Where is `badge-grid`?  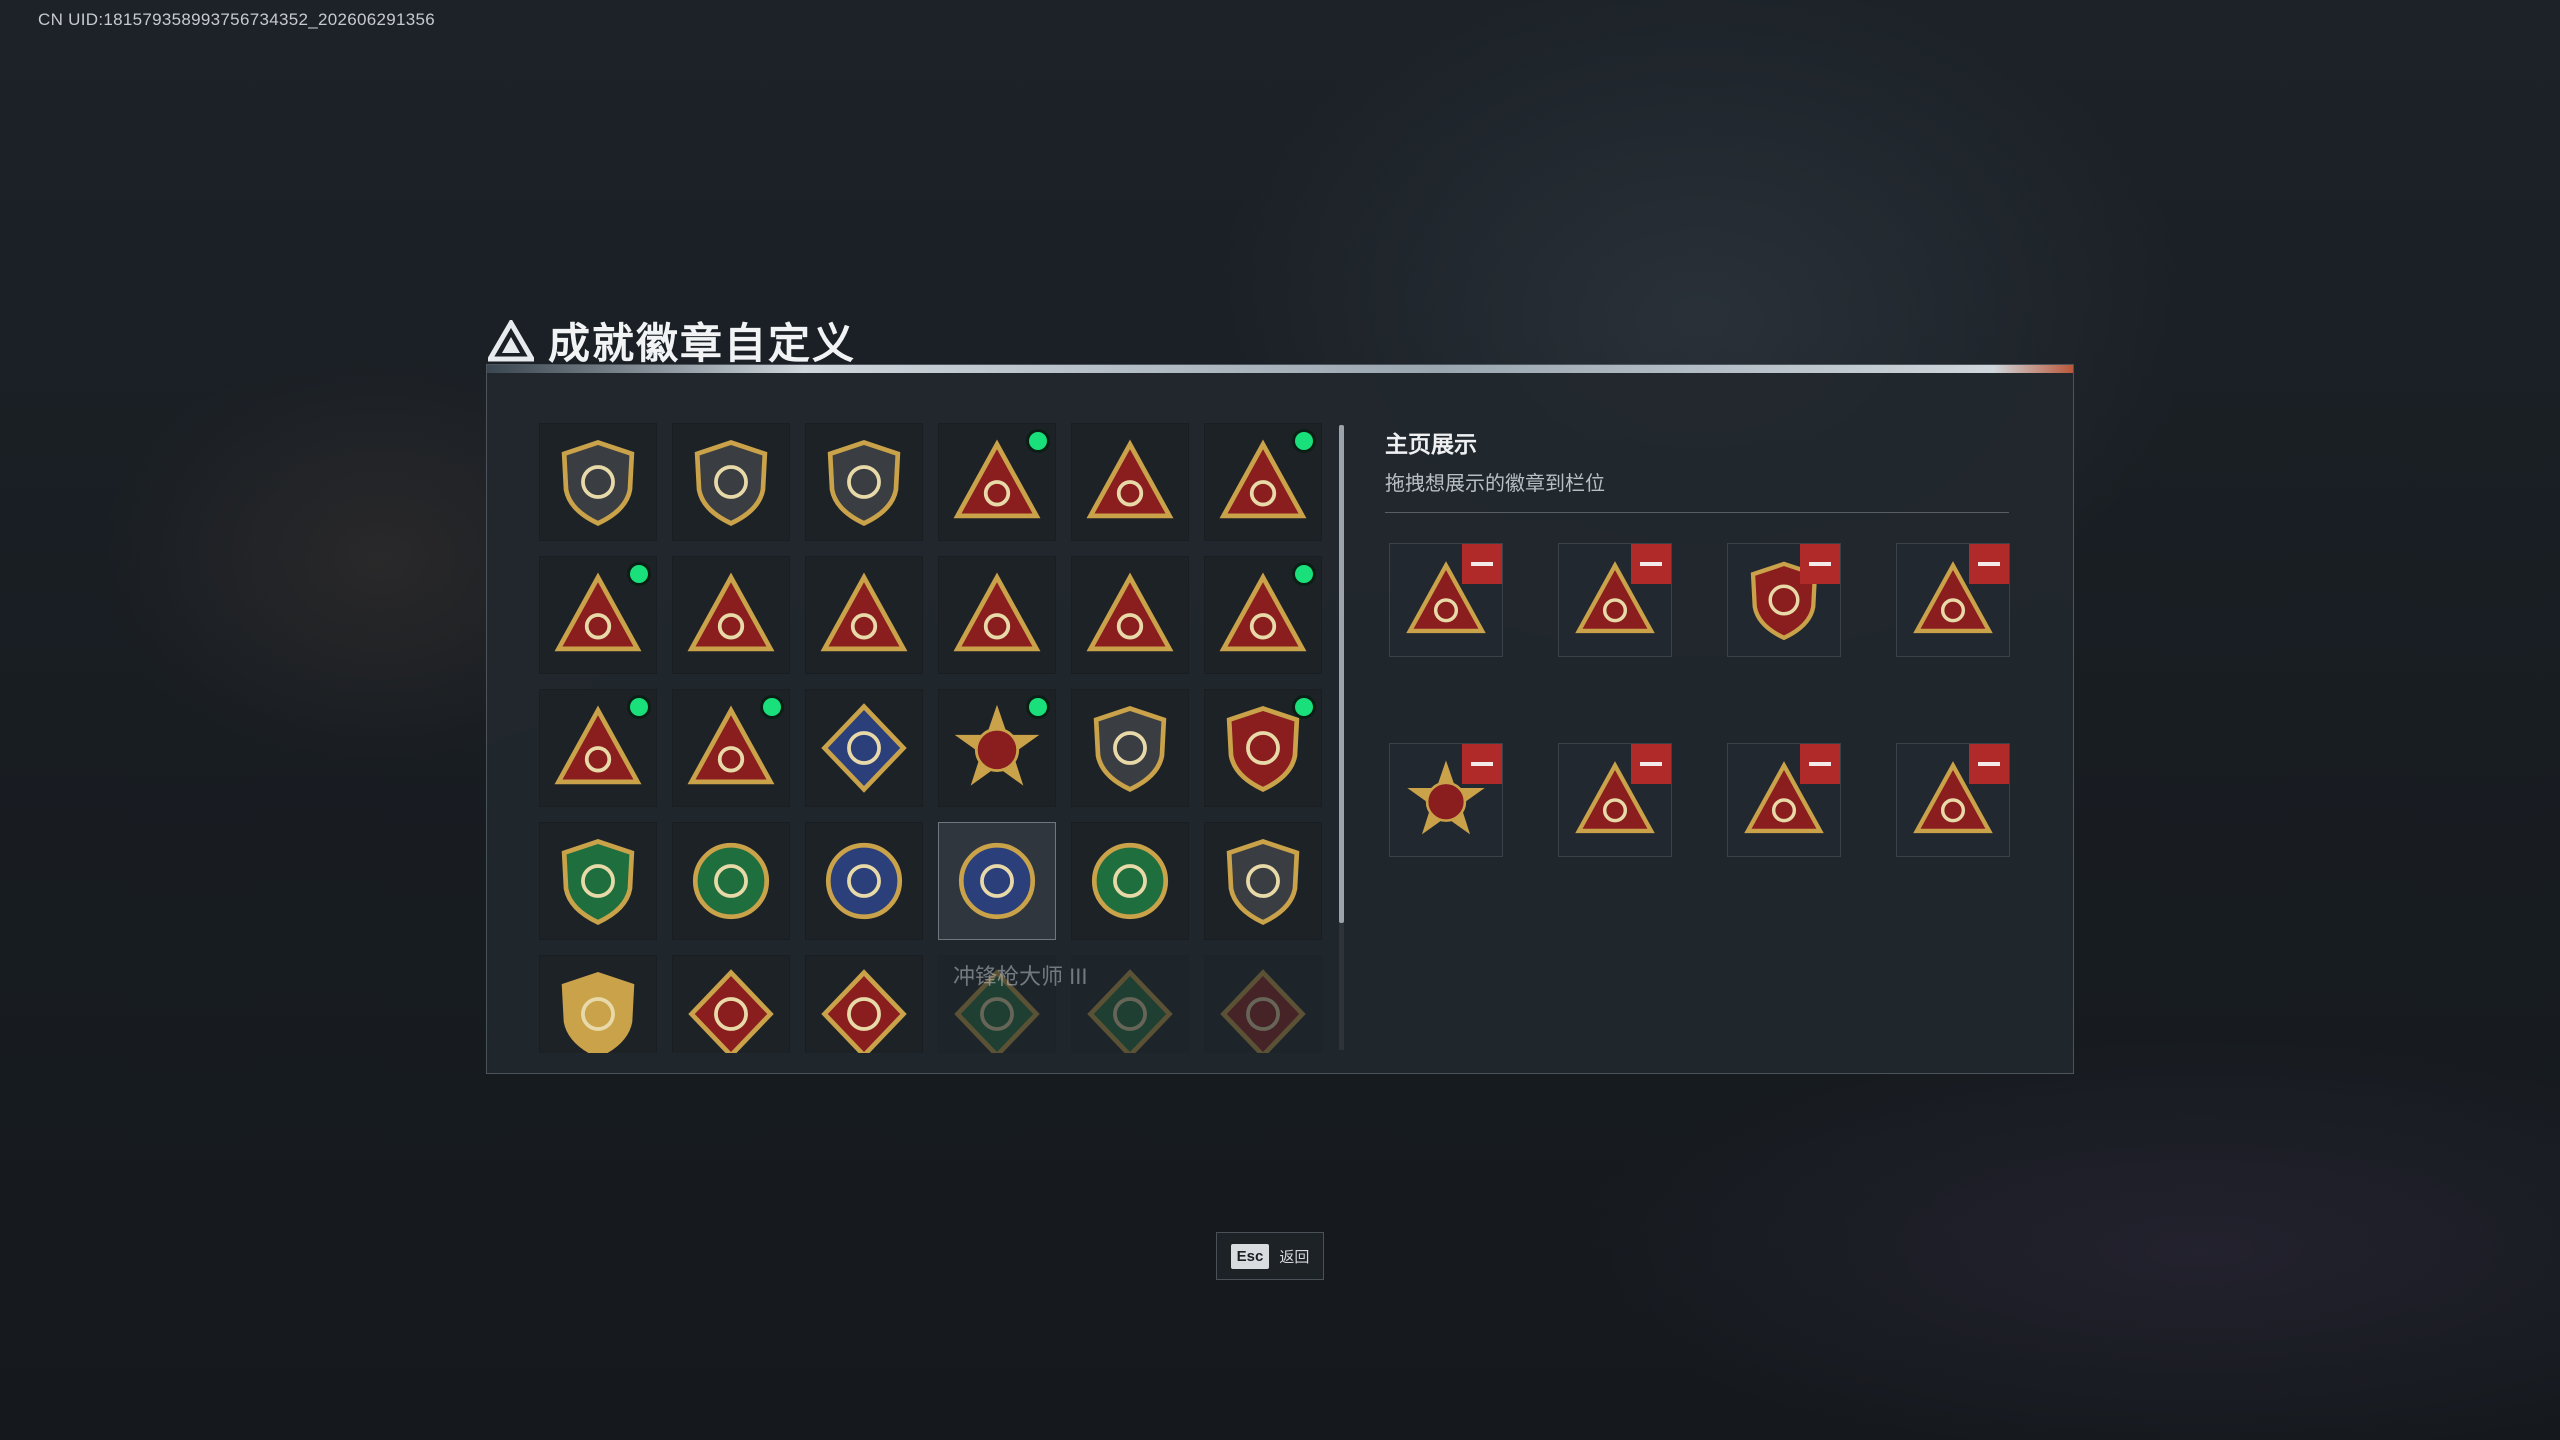 badge-grid is located at coordinates (934, 738).